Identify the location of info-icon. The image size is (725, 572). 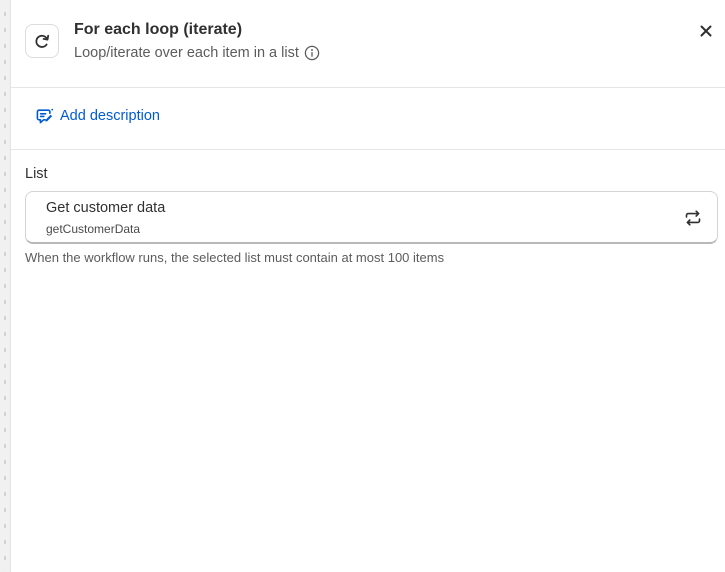
(312, 53).